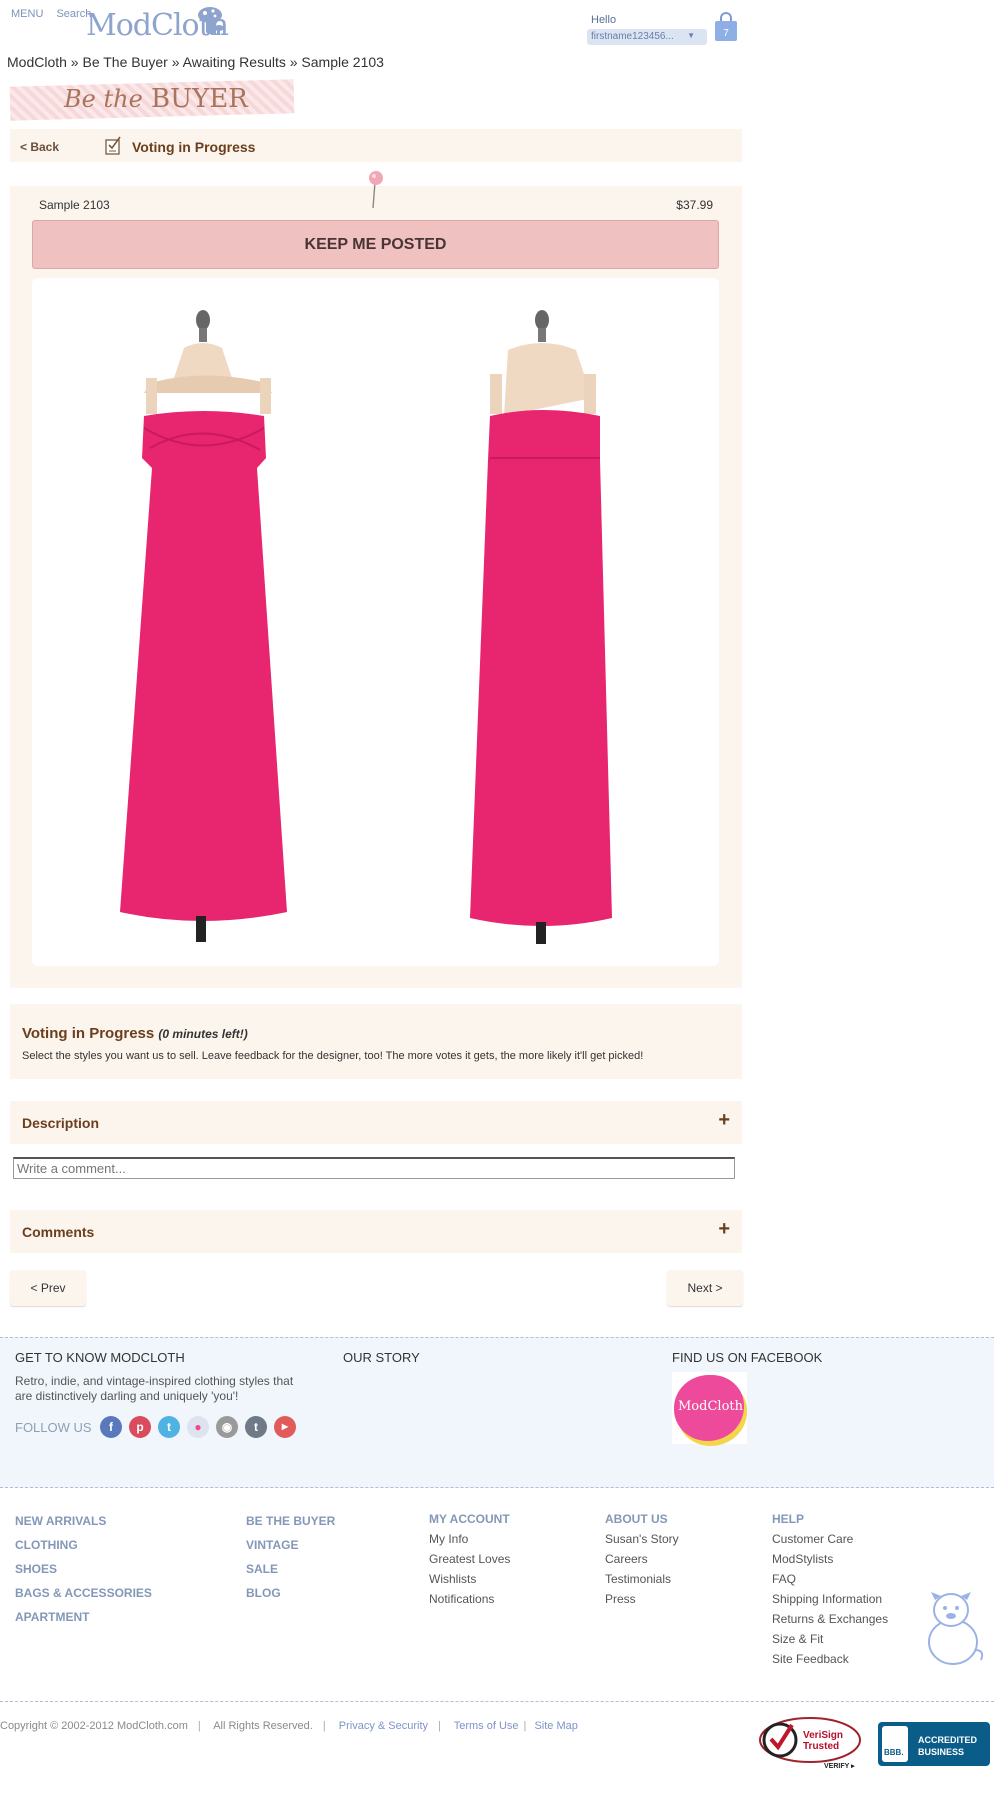 This screenshot has width=994, height=1816. Describe the element at coordinates (272, 1545) in the screenshot. I see `footer-link-vintage: VINTAGE` at that location.